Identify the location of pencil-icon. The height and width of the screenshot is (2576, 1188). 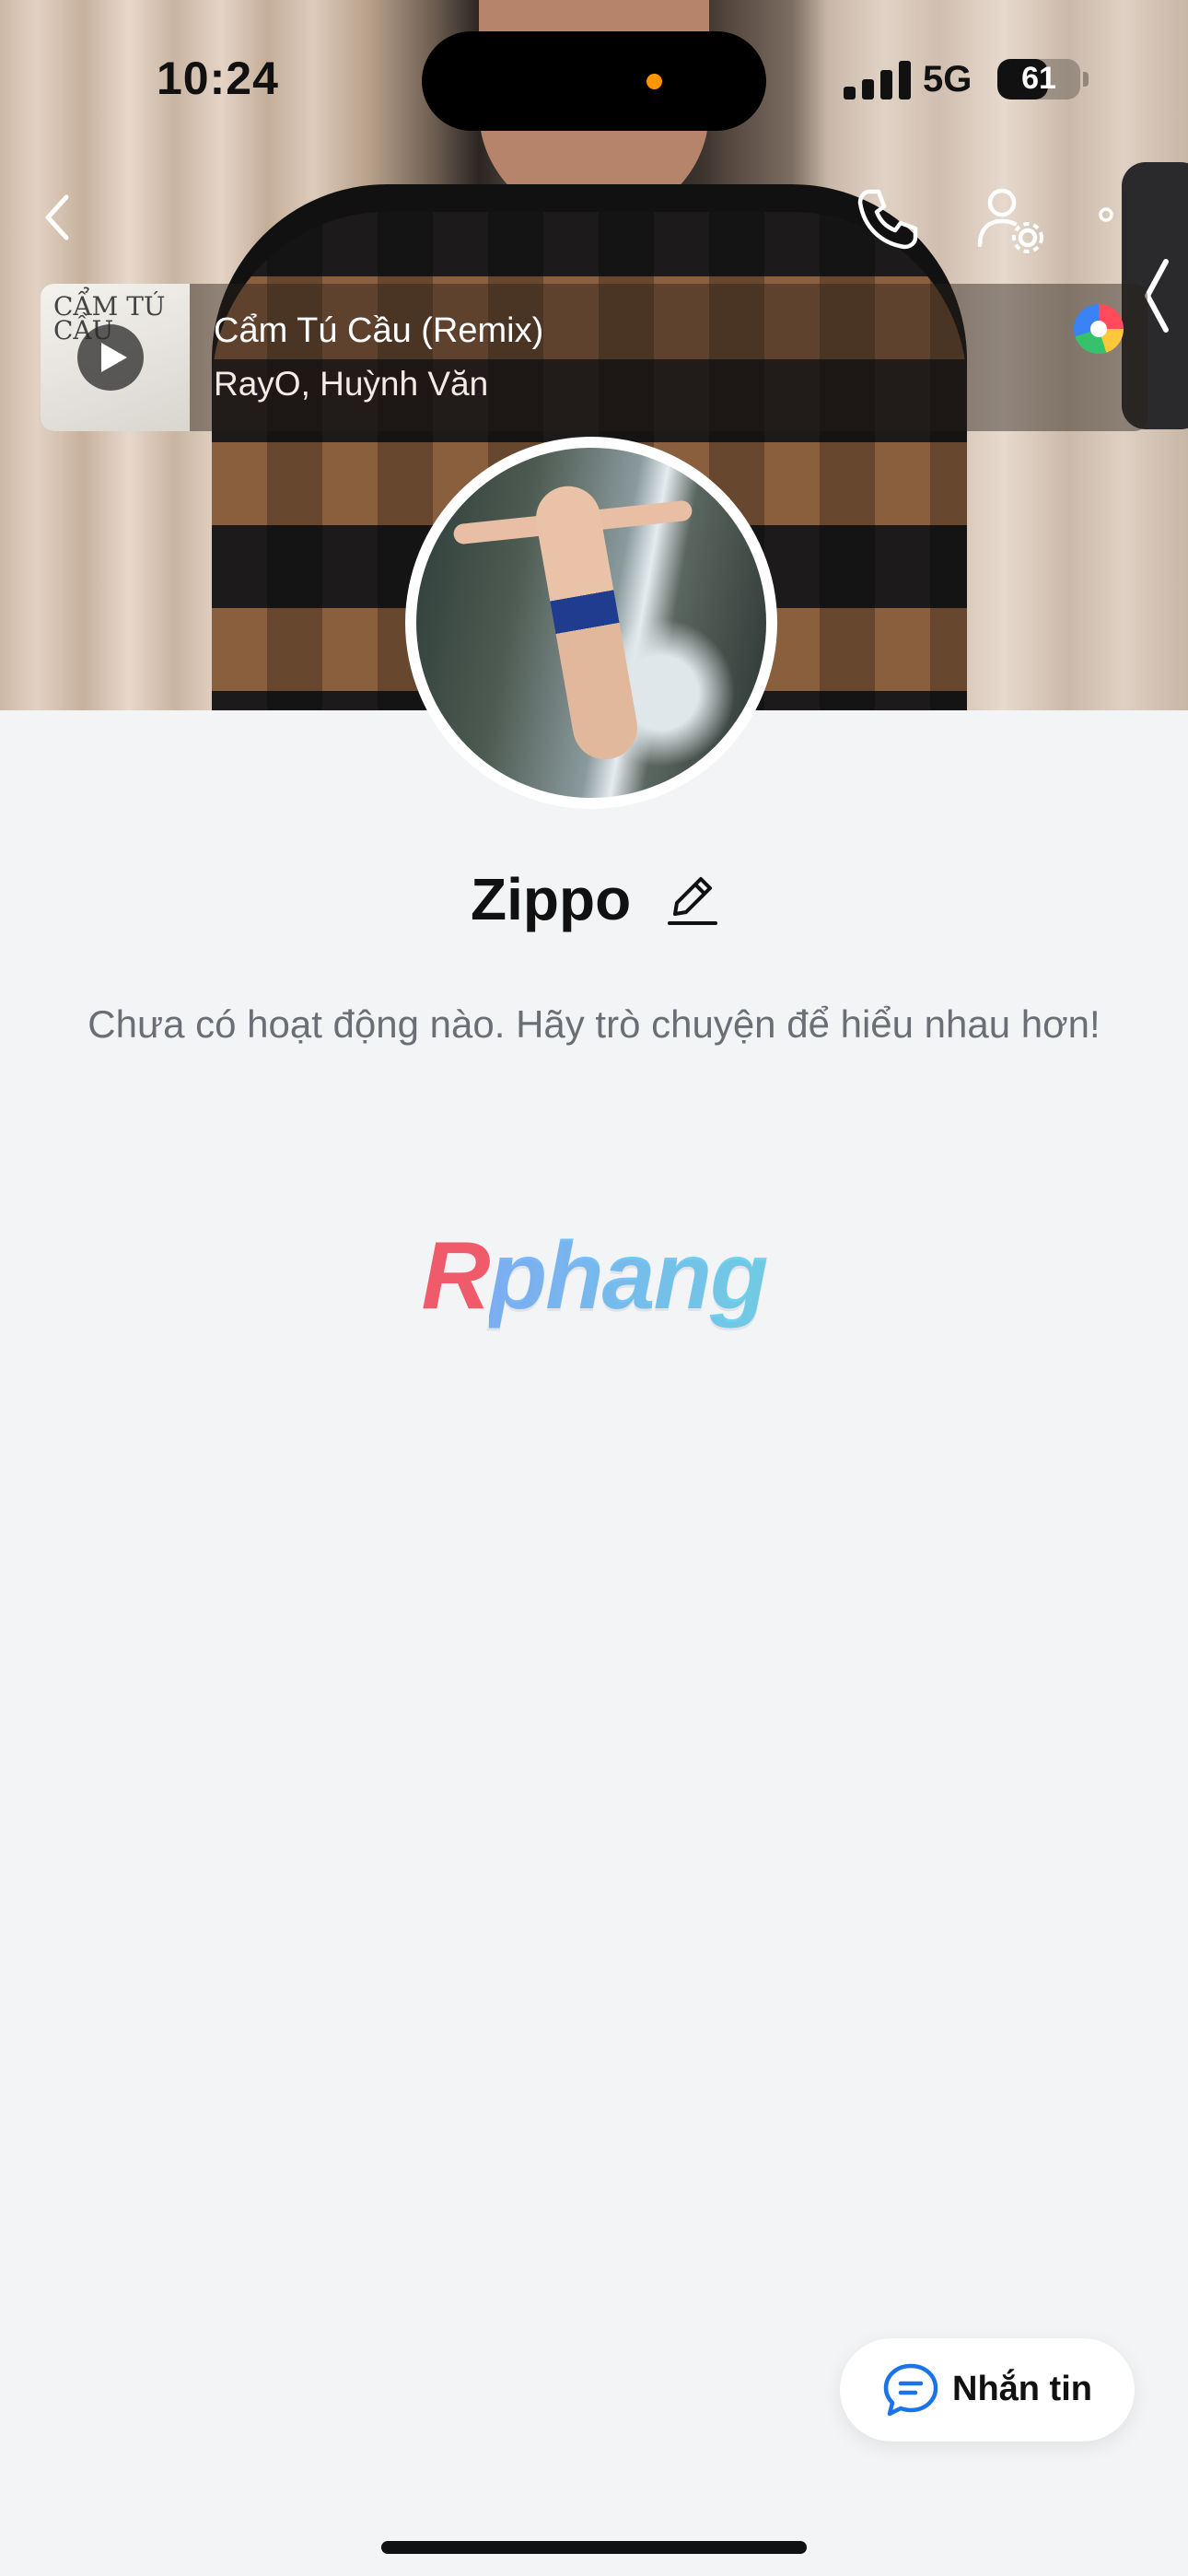
(692, 901).